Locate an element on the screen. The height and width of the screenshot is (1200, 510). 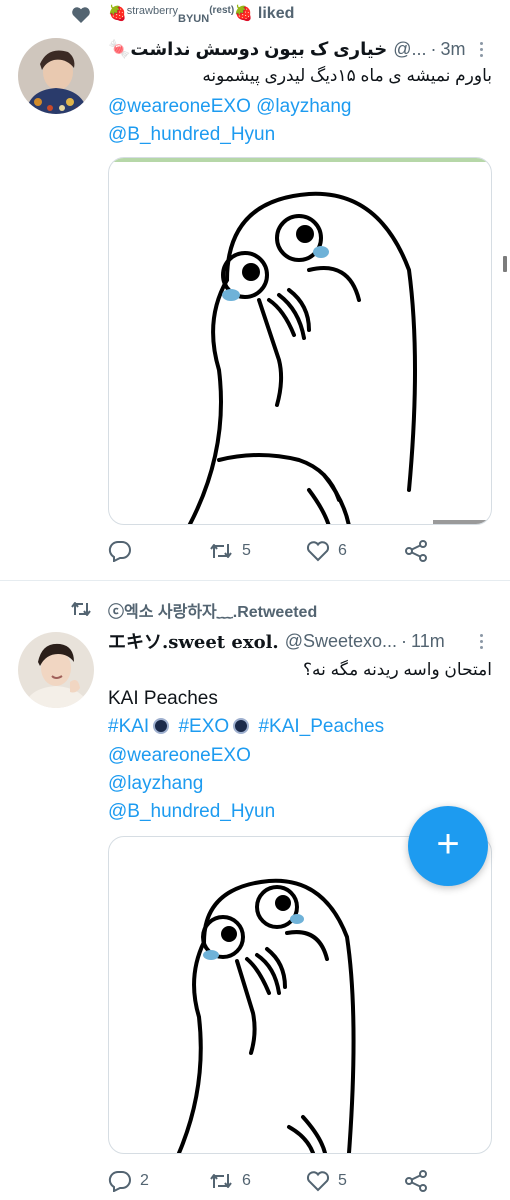
tweet-divider is located at coordinates (255, 580).